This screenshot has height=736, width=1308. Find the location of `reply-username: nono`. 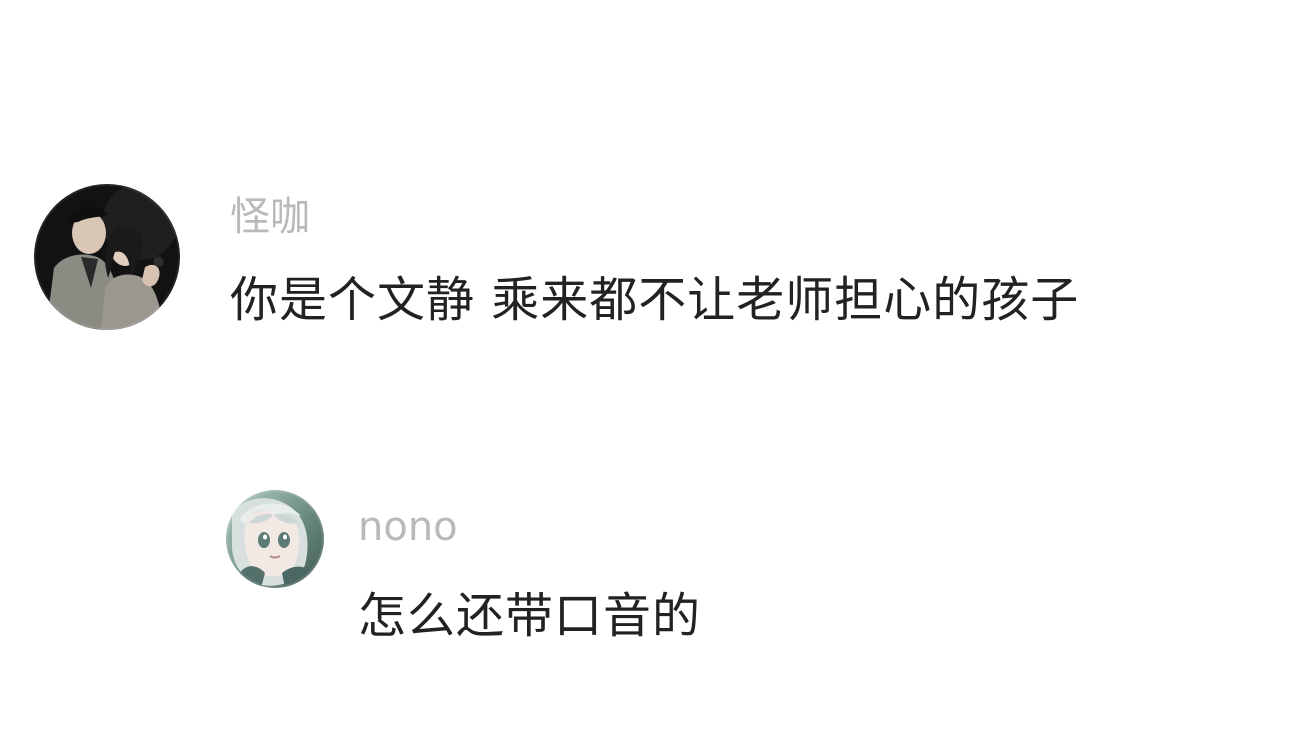

reply-username: nono is located at coordinates (529, 527).